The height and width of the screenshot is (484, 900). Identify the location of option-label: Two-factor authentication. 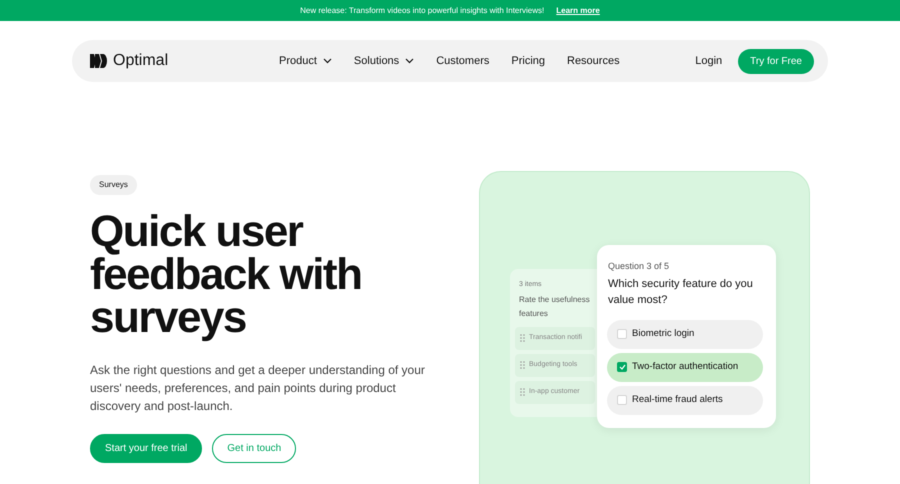
(685, 367).